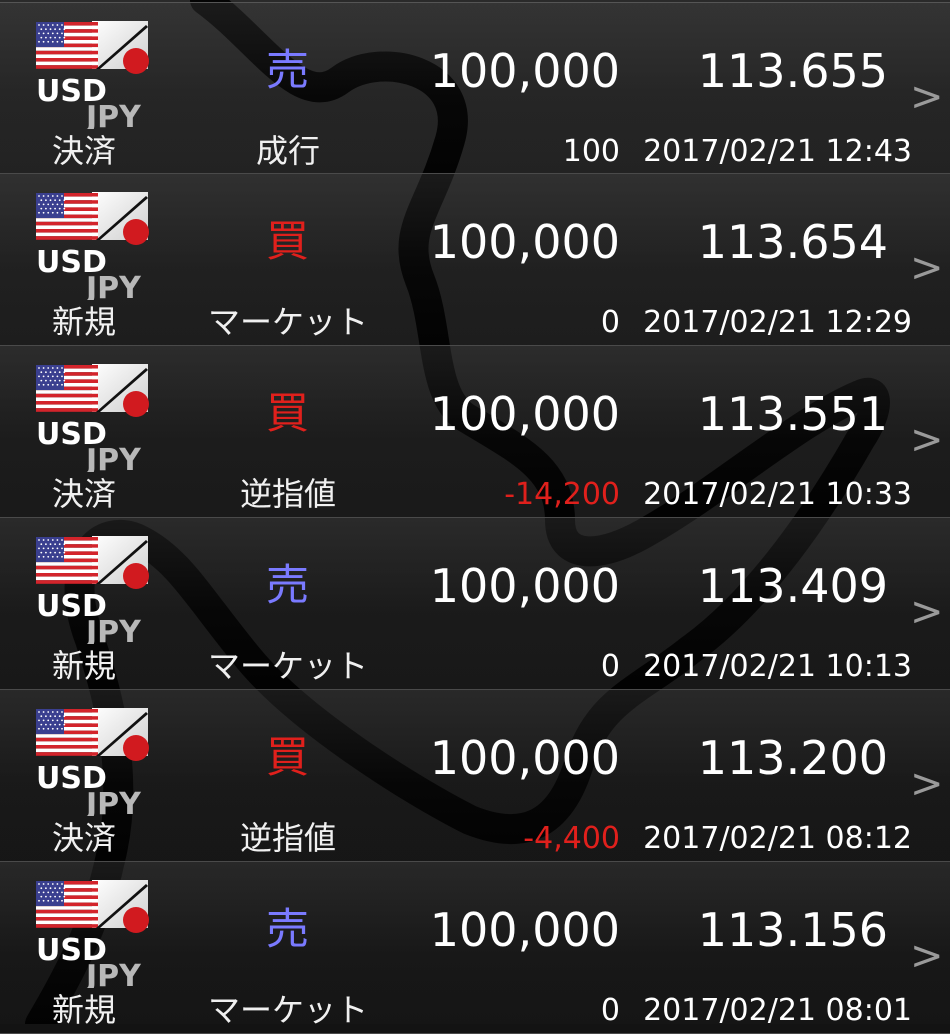 This screenshot has height=1034, width=950. Describe the element at coordinates (591, 151) in the screenshot. I see `profit-loss: 100` at that location.